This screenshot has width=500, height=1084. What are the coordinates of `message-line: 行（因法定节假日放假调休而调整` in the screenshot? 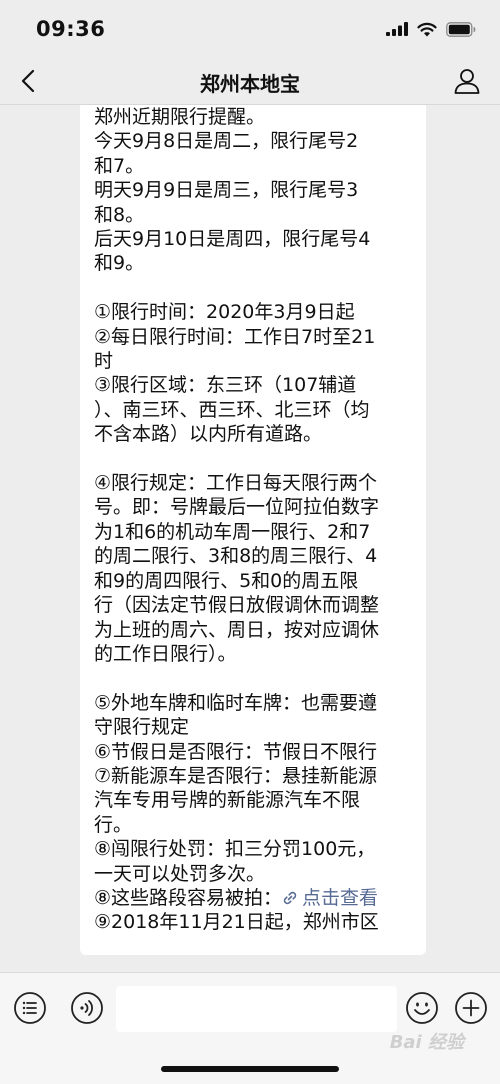 It's located at (237, 605).